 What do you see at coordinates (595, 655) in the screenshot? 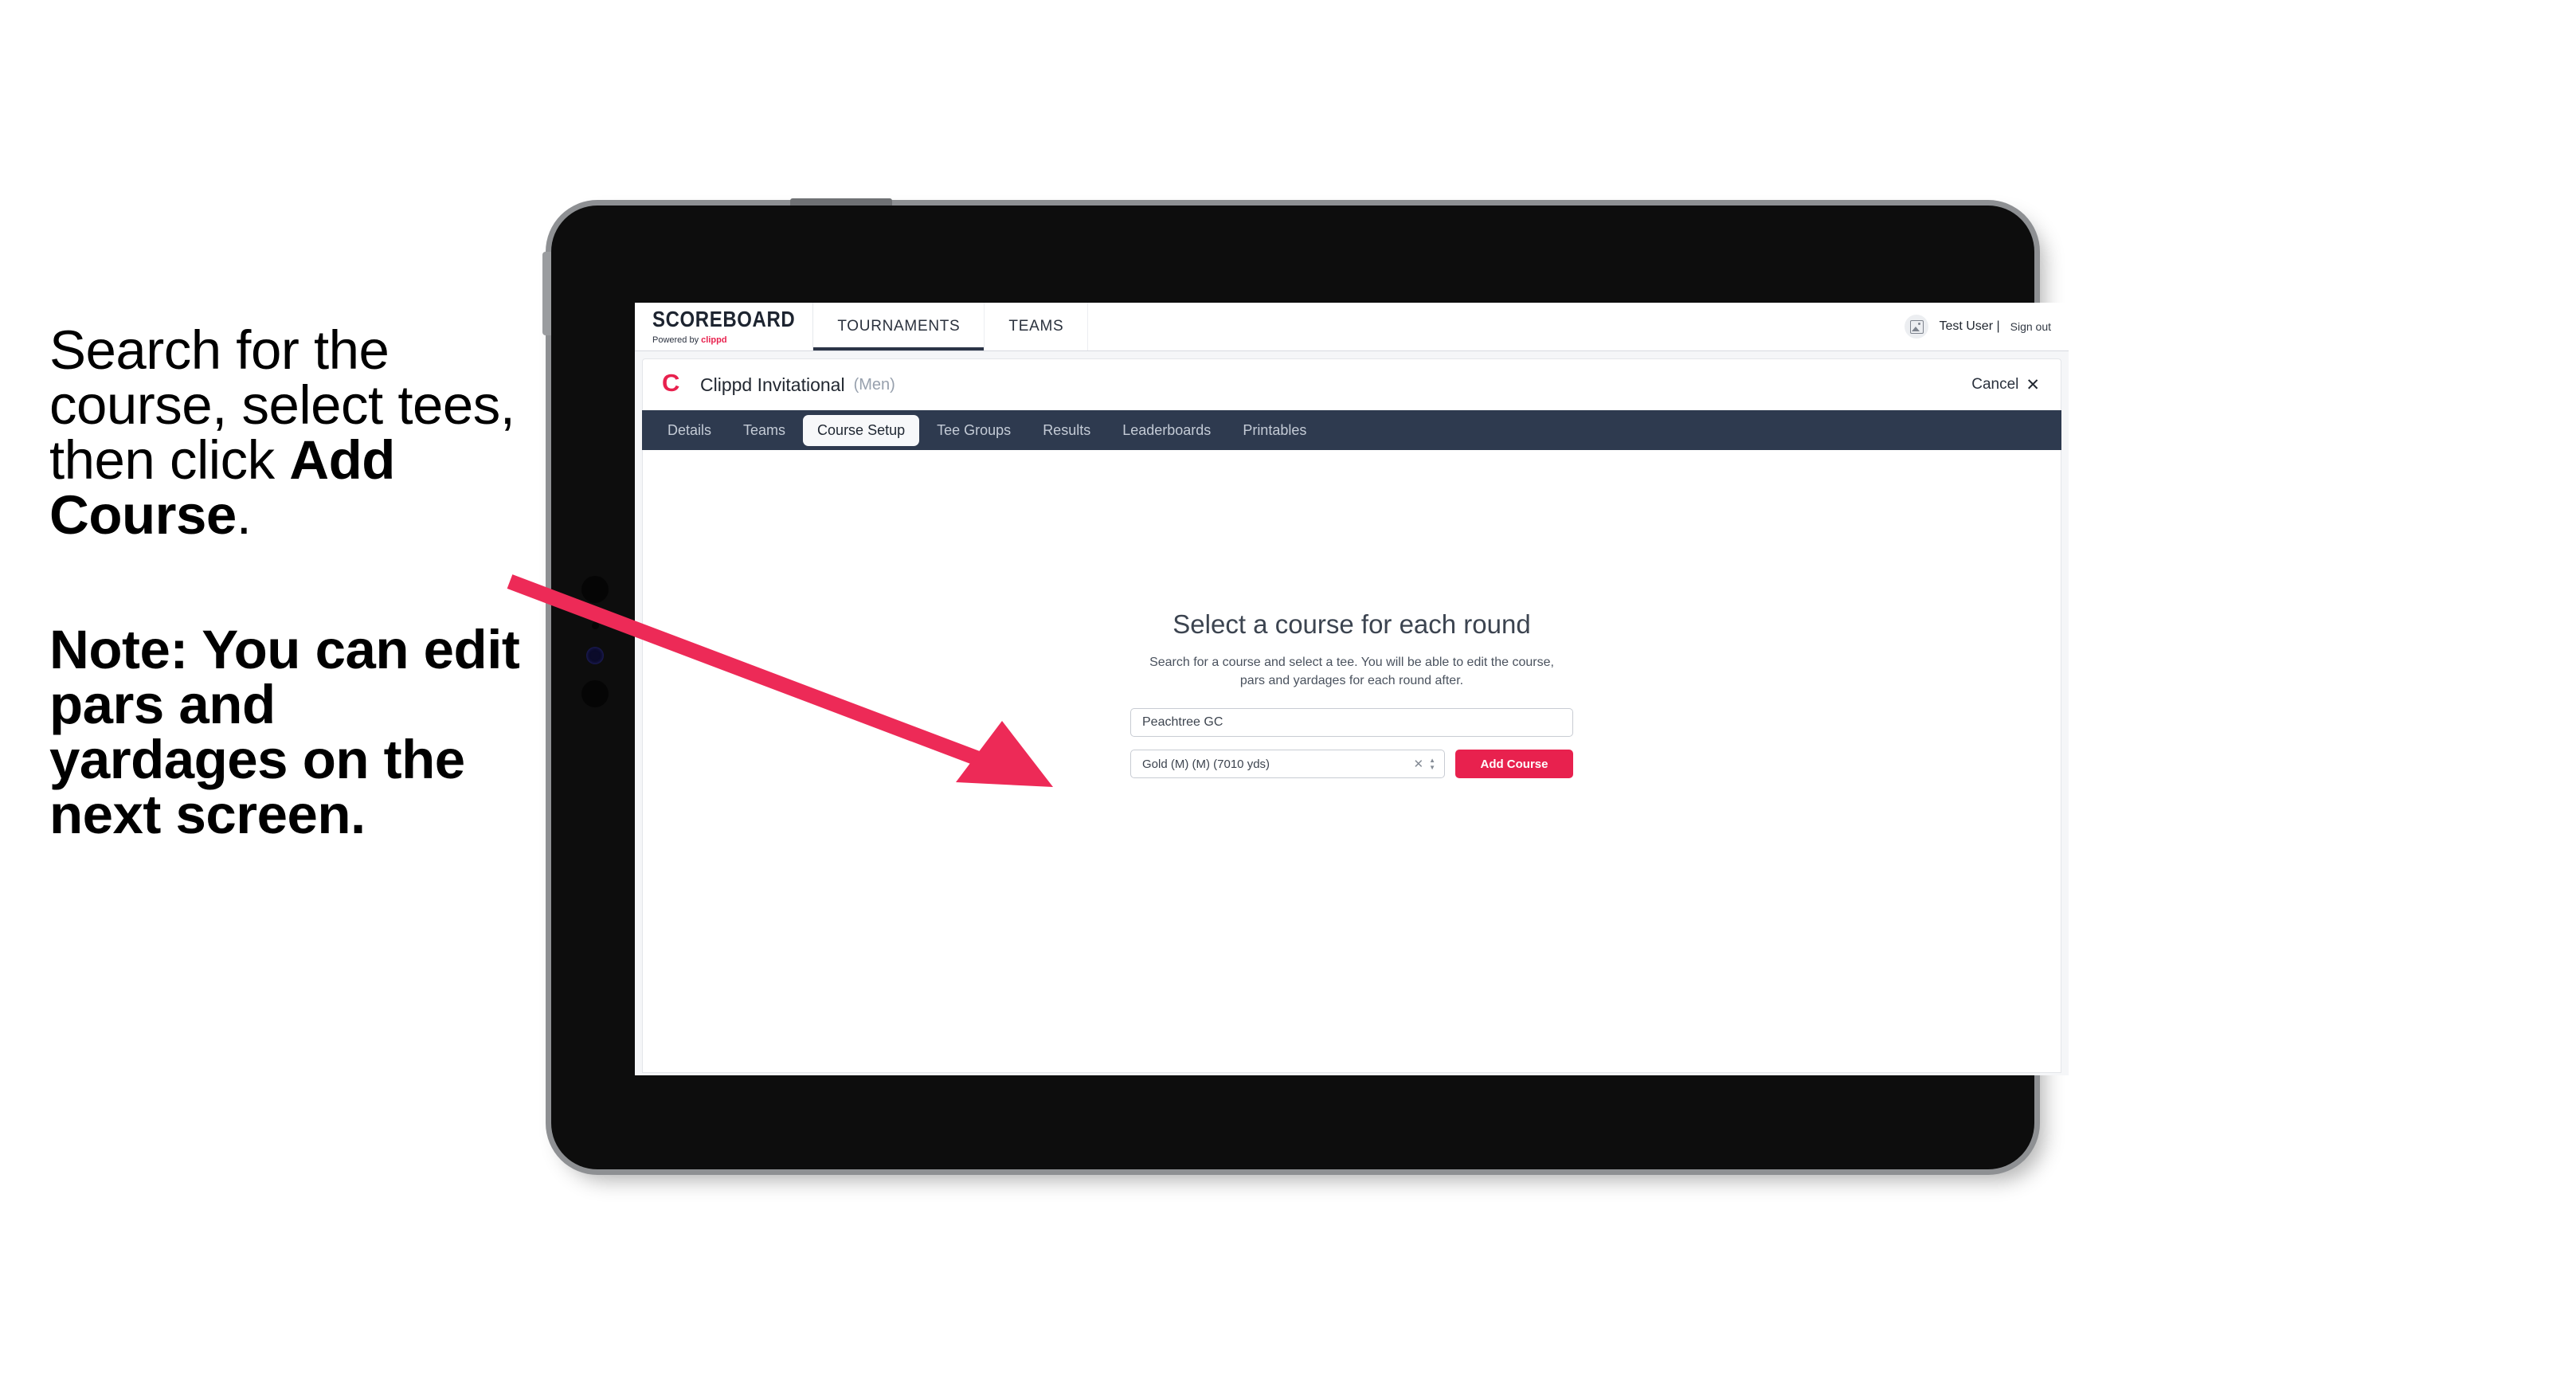
I see `camera-lens-icon` at bounding box center [595, 655].